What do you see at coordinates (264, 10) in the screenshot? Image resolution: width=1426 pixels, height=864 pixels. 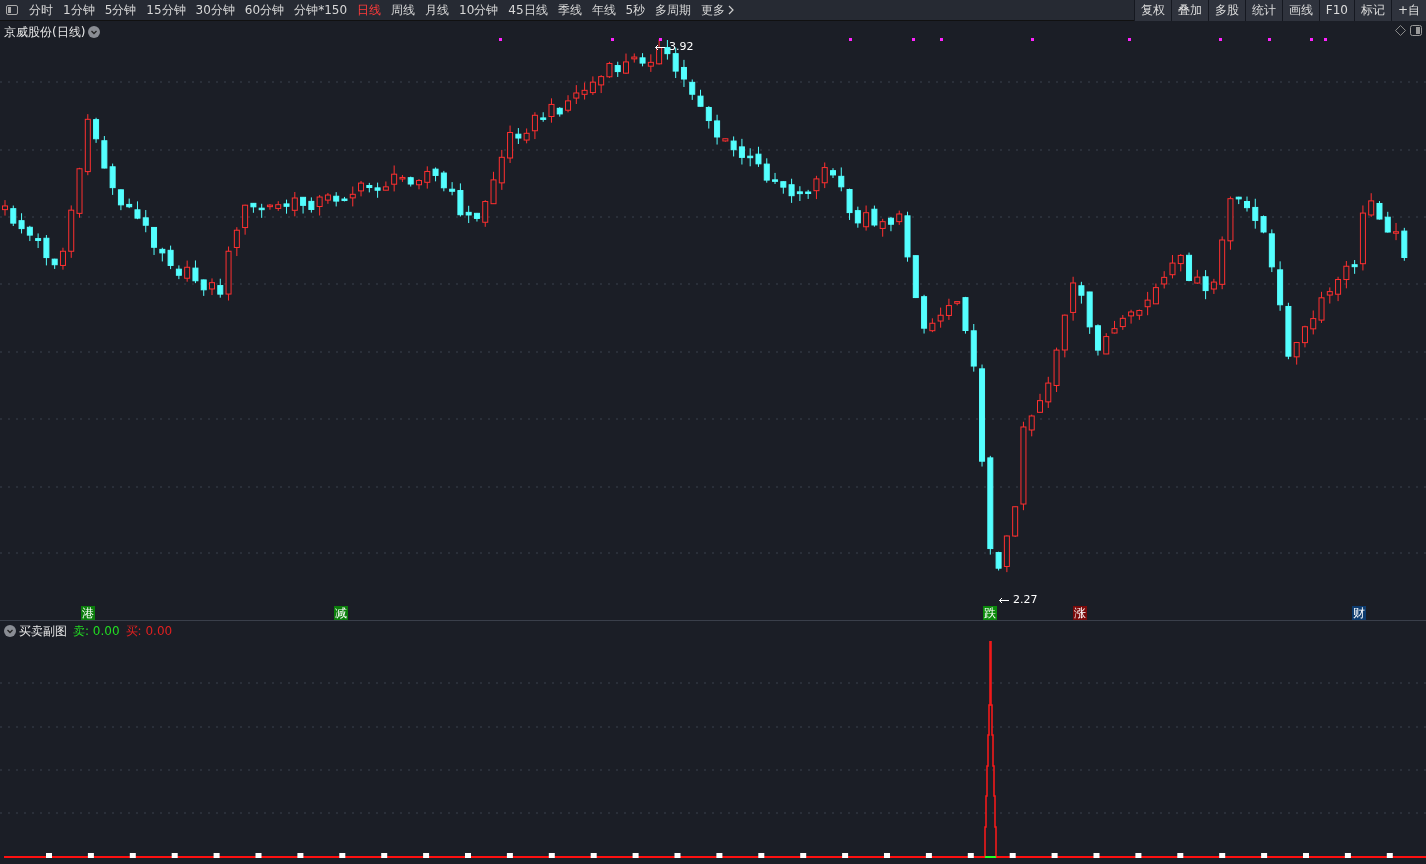 I see `period-tab: 60分钟` at bounding box center [264, 10].